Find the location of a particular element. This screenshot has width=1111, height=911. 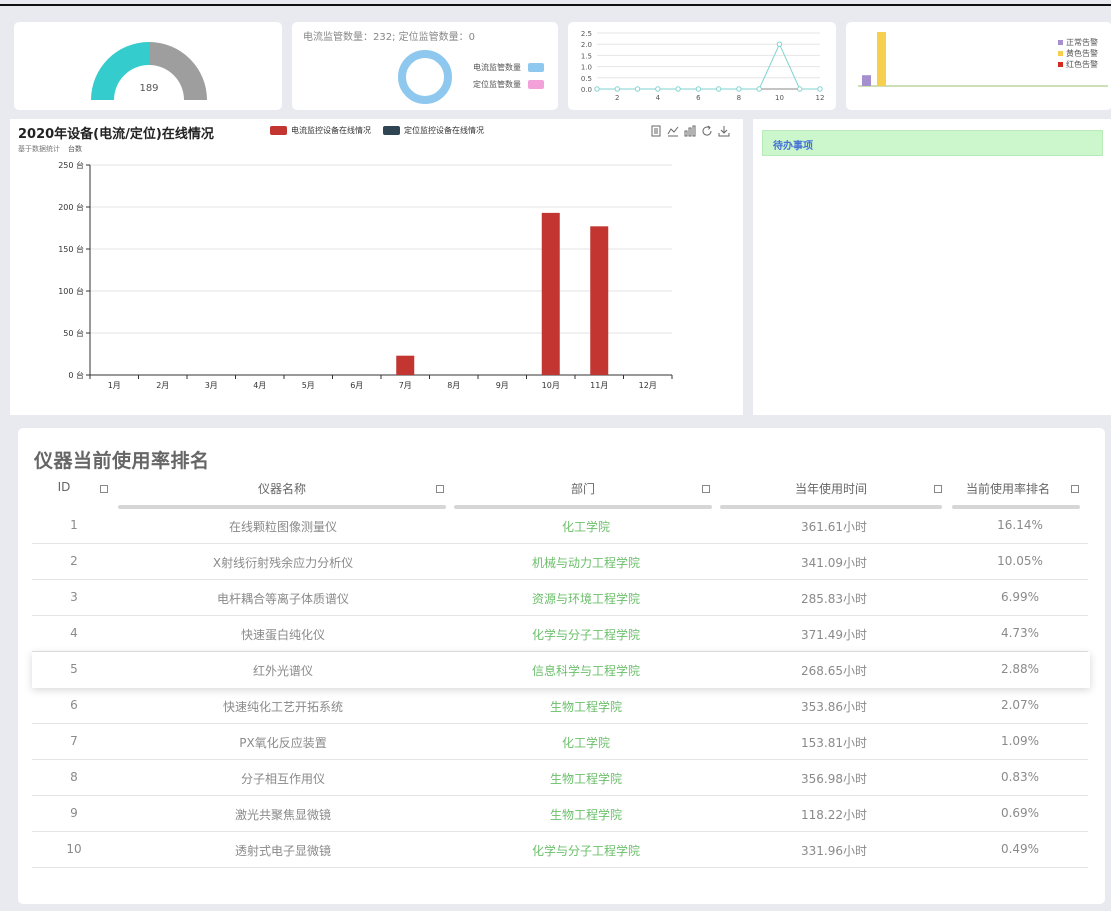

main-xtick-label: 1月 is located at coordinates (114, 385).